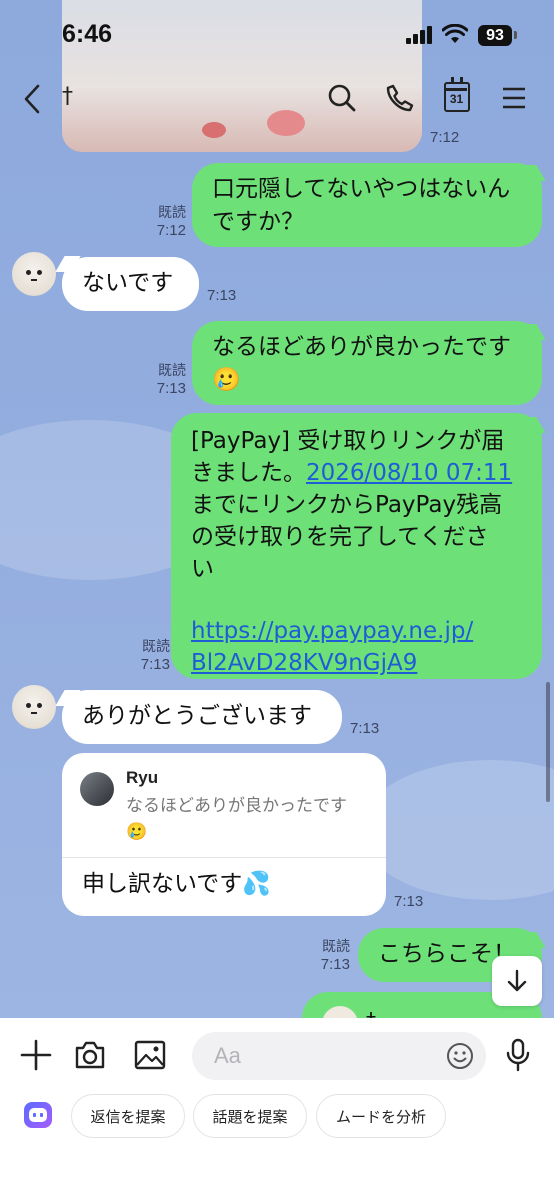 The height and width of the screenshot is (1199, 554). What do you see at coordinates (340, 537) in the screenshot?
I see `message-text: の受け取りを完了してくださ` at bounding box center [340, 537].